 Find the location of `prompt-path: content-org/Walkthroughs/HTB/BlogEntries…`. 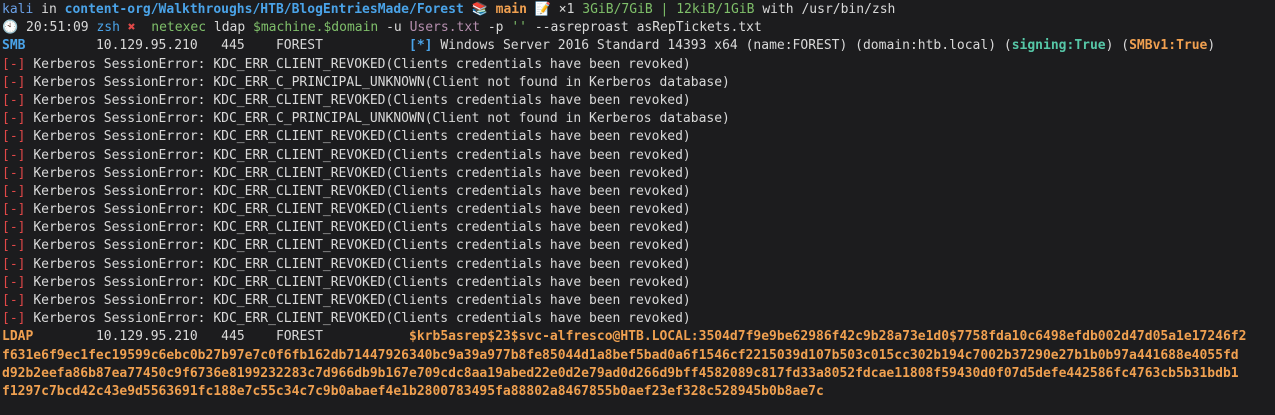

prompt-path: content-org/Walkthroughs/HTB/BlogEntries… is located at coordinates (264, 9).